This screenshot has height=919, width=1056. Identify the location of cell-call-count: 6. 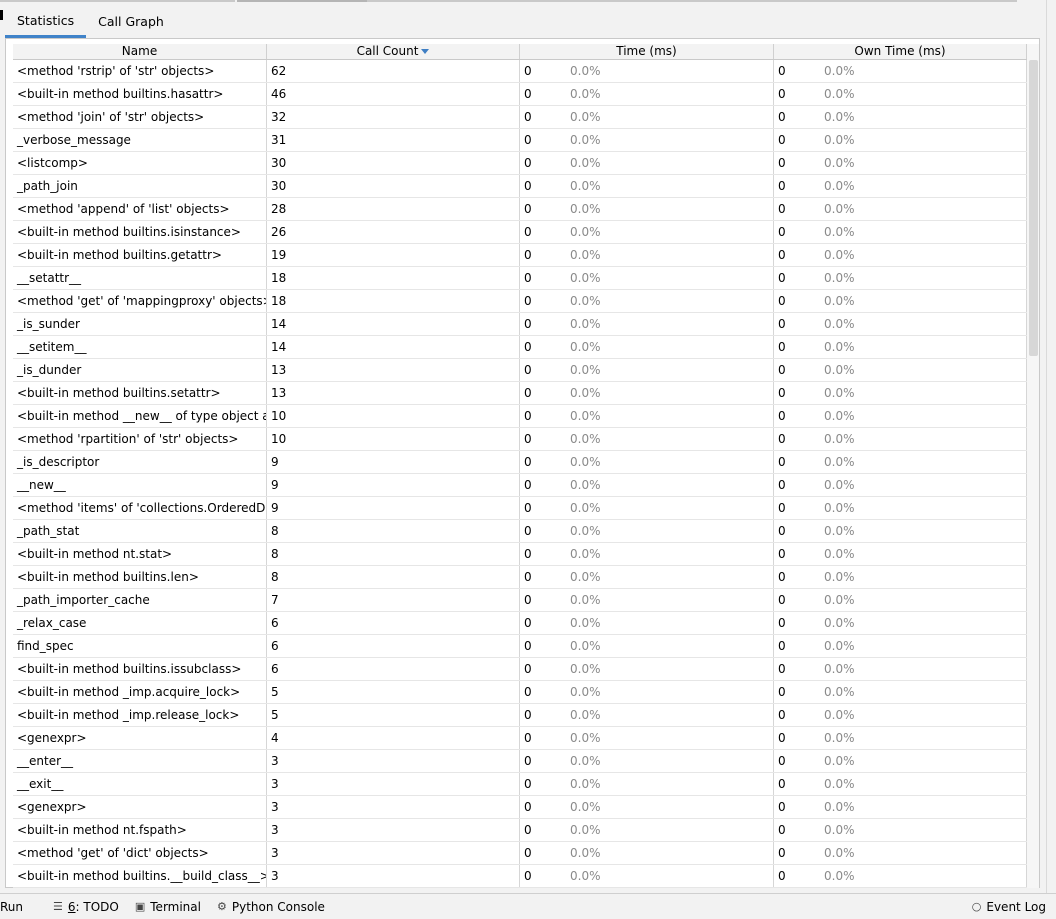
(393, 646).